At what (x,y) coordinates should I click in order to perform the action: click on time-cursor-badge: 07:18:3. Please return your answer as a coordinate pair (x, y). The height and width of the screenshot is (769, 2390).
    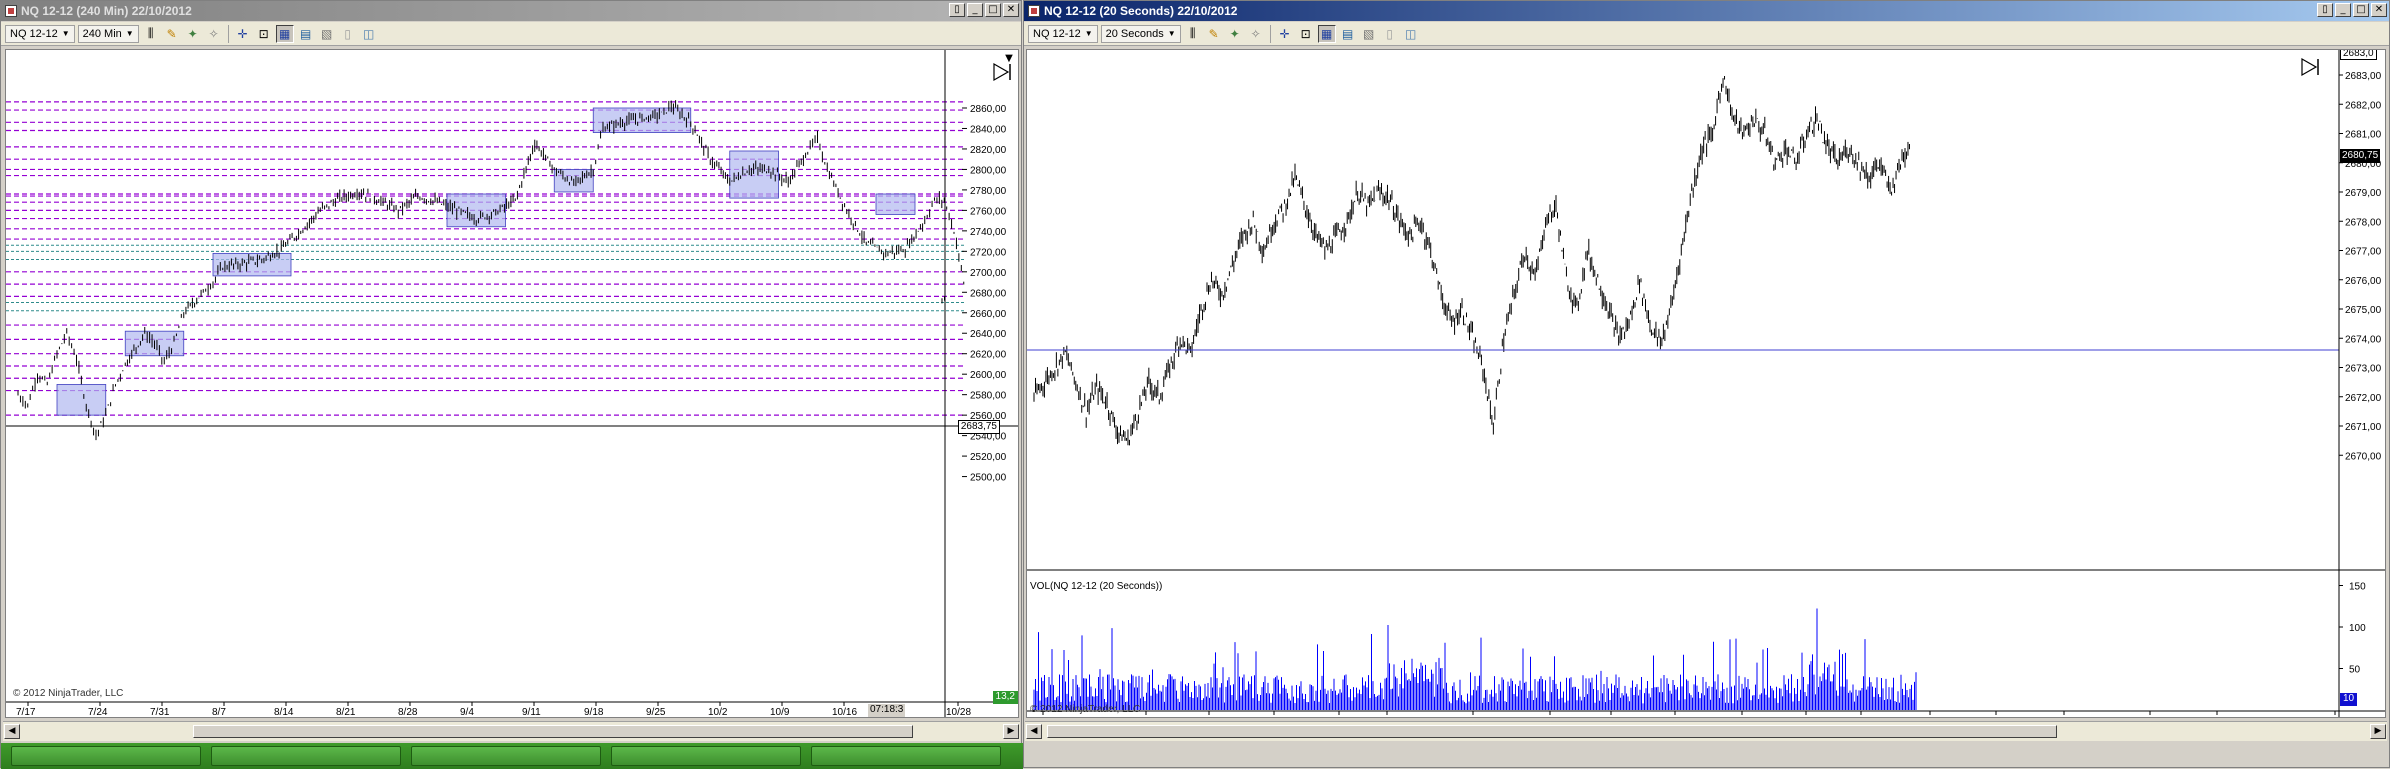
    Looking at the image, I should click on (887, 710).